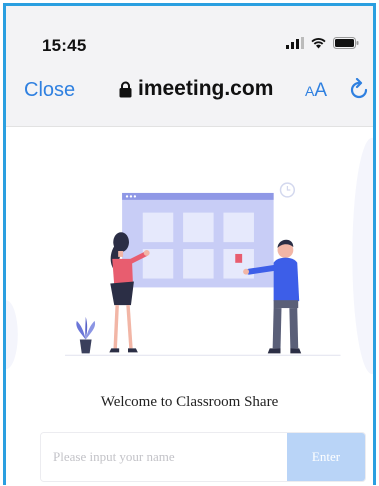 This screenshot has height=486, width=379. I want to click on browser-toolbar: Close imeeting.com AA, so click(189, 90).